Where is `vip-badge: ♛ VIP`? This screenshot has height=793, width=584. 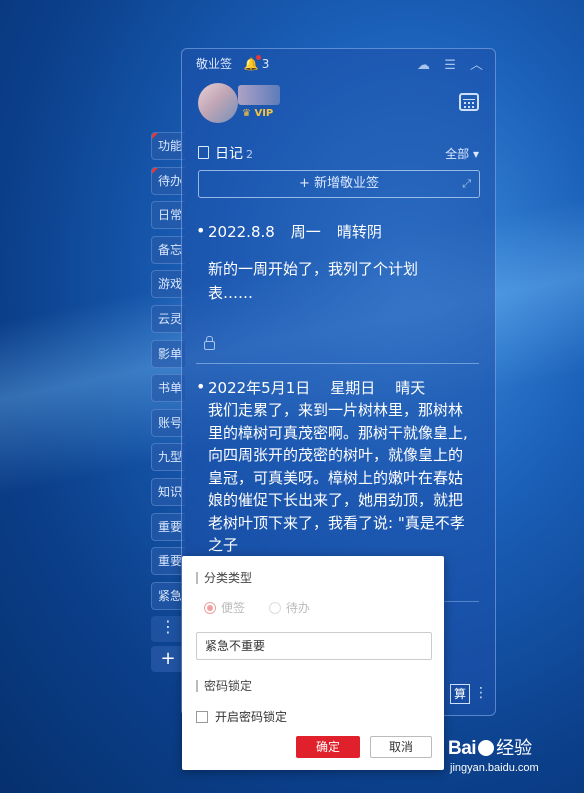
vip-badge: ♛ VIP is located at coordinates (258, 113).